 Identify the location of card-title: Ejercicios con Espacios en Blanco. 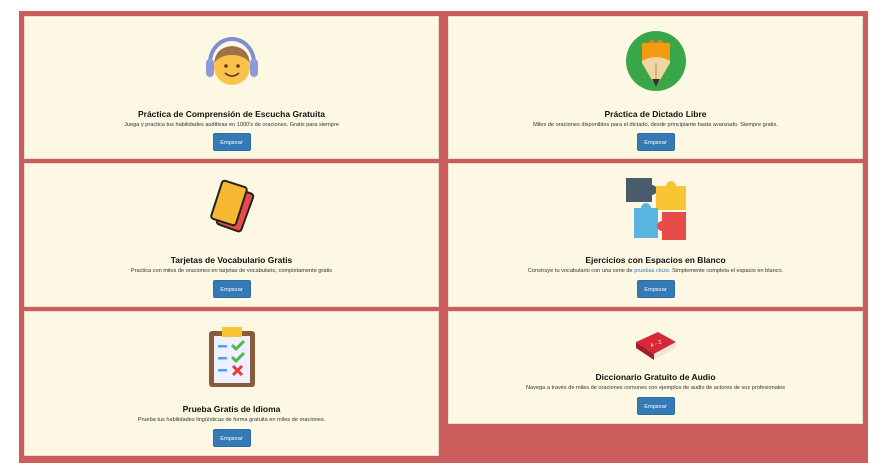
(655, 260).